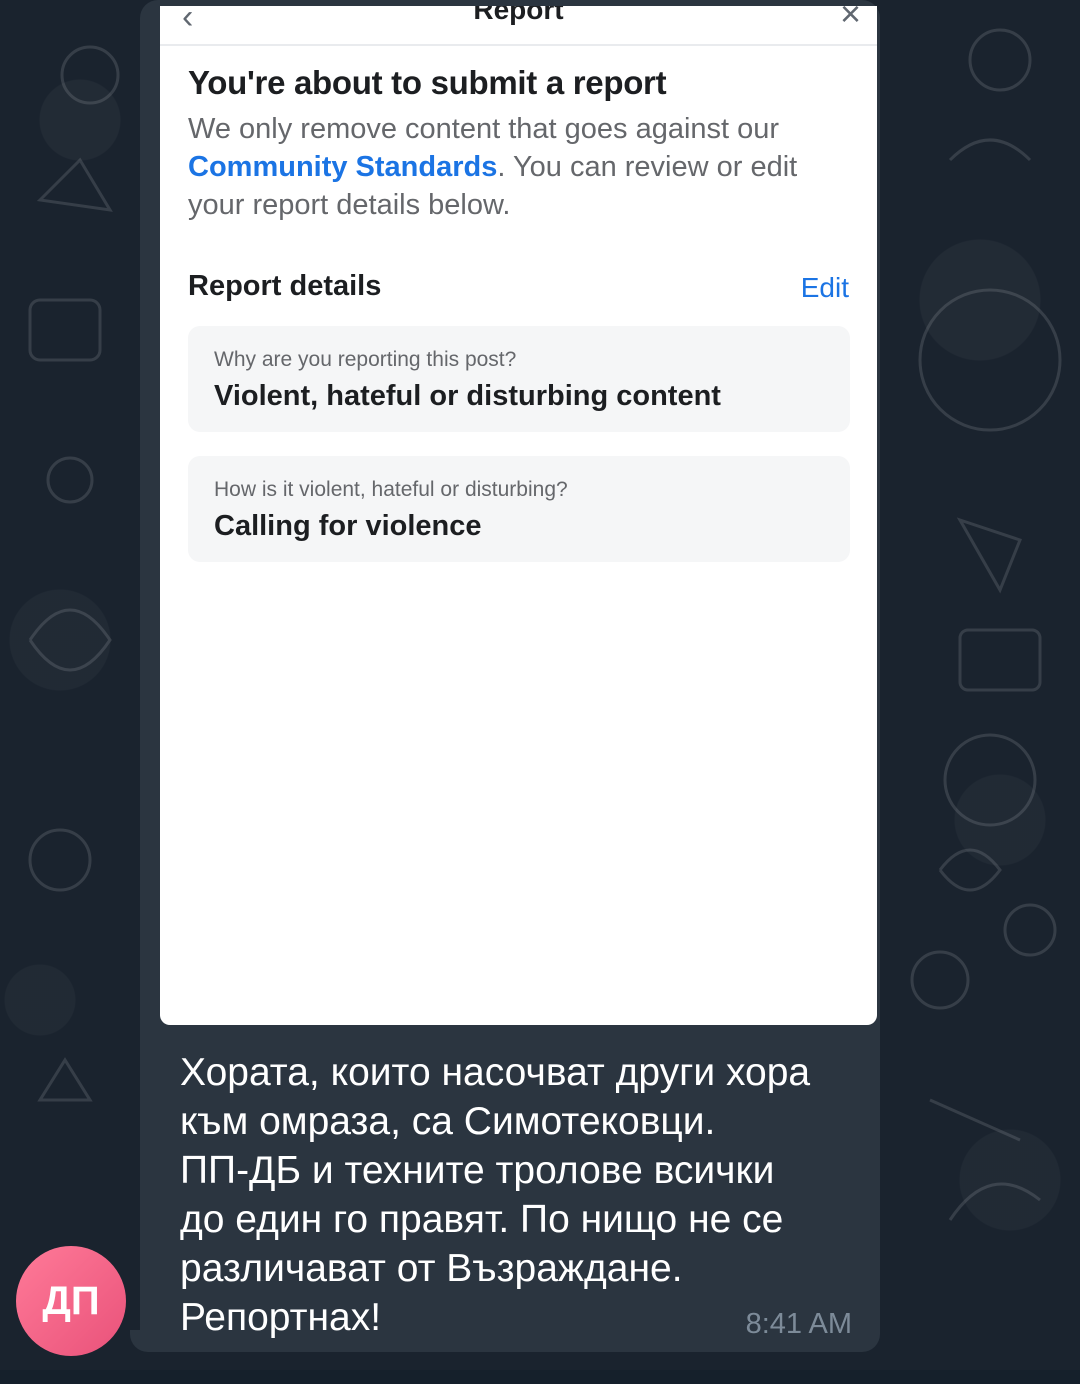  Describe the element at coordinates (348, 526) in the screenshot. I see `report-subreason-answer: Calling for violence` at that location.